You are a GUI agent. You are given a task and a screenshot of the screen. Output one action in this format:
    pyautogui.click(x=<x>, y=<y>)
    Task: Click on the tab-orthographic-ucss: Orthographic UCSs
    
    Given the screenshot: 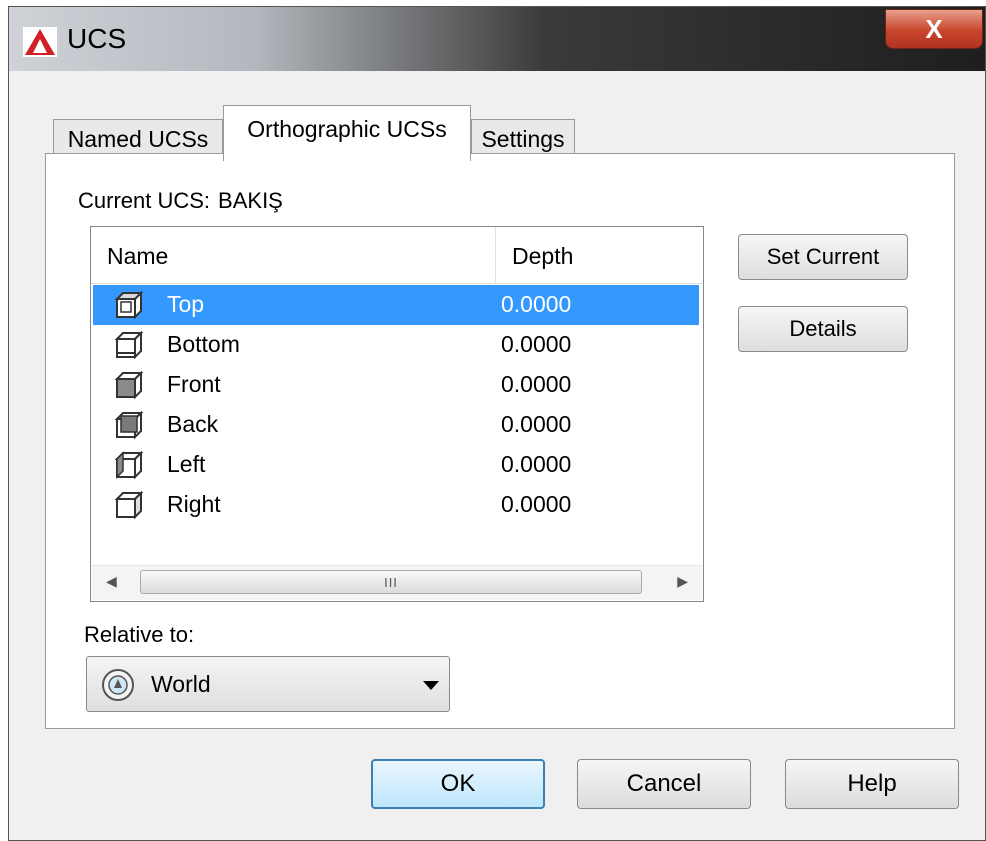 What is the action you would take?
    pyautogui.click(x=347, y=133)
    